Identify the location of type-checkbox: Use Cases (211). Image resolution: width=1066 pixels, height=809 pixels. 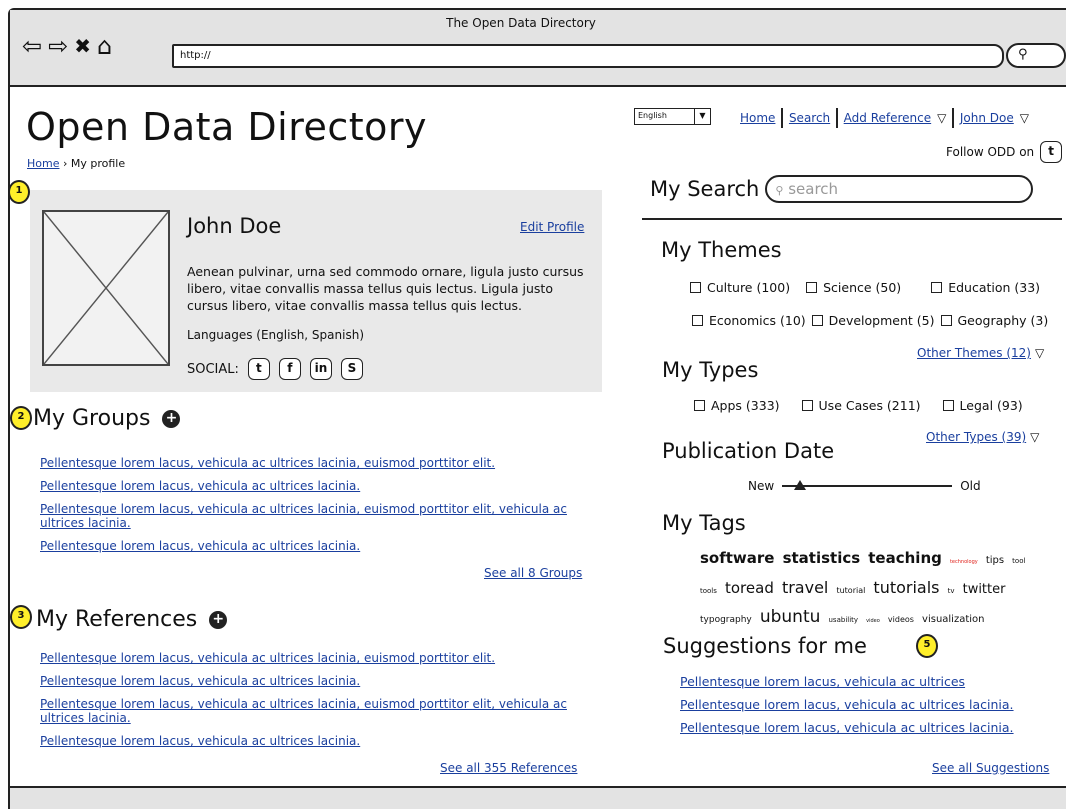
(861, 405).